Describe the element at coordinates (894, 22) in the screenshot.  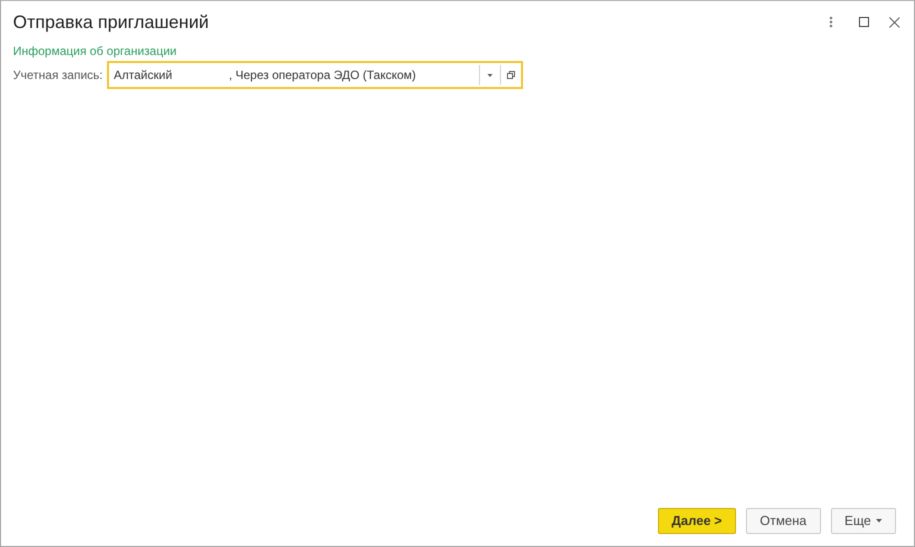
I see `close-icon` at that location.